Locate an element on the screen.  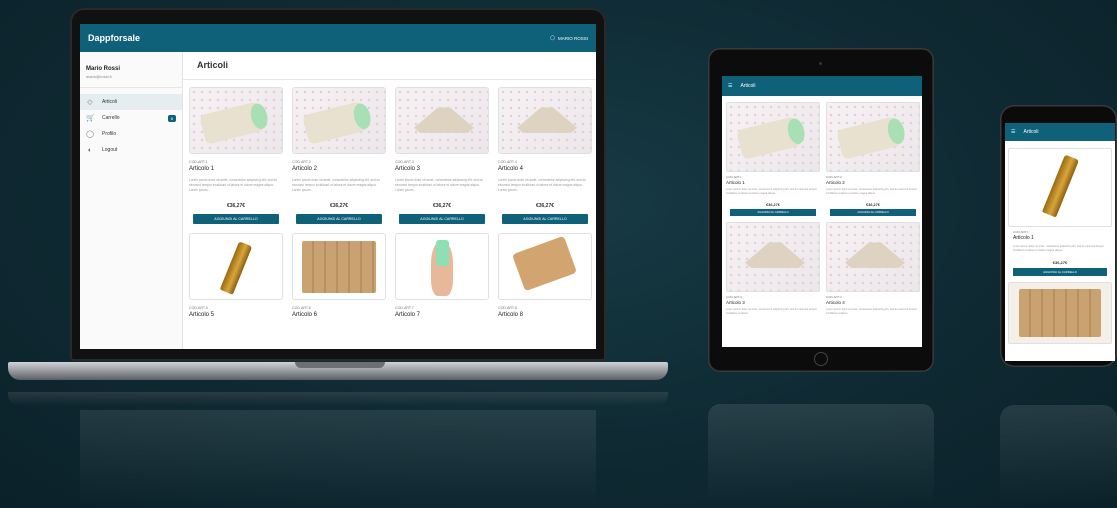
phone-reflection is located at coordinates (1058, 455).